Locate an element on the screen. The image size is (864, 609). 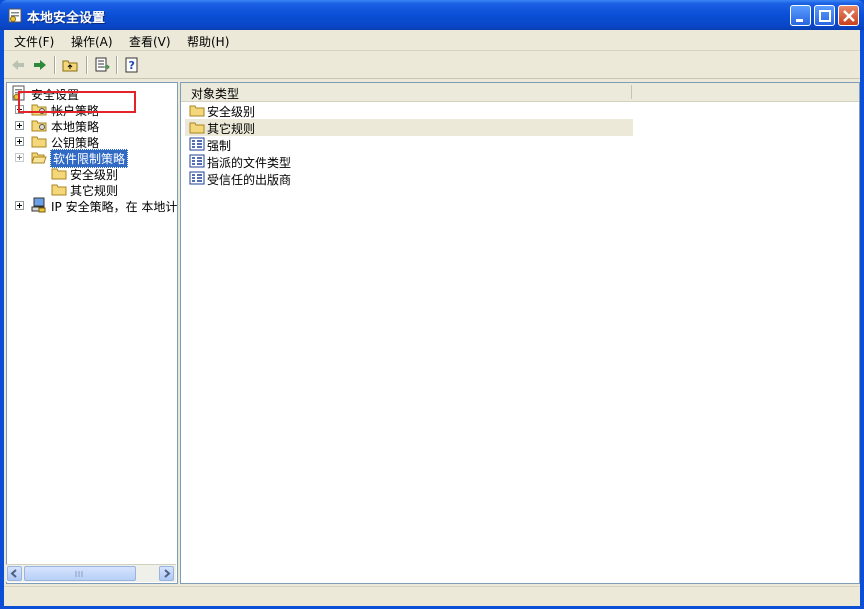
scroll-thumb is located at coordinates (80, 573).